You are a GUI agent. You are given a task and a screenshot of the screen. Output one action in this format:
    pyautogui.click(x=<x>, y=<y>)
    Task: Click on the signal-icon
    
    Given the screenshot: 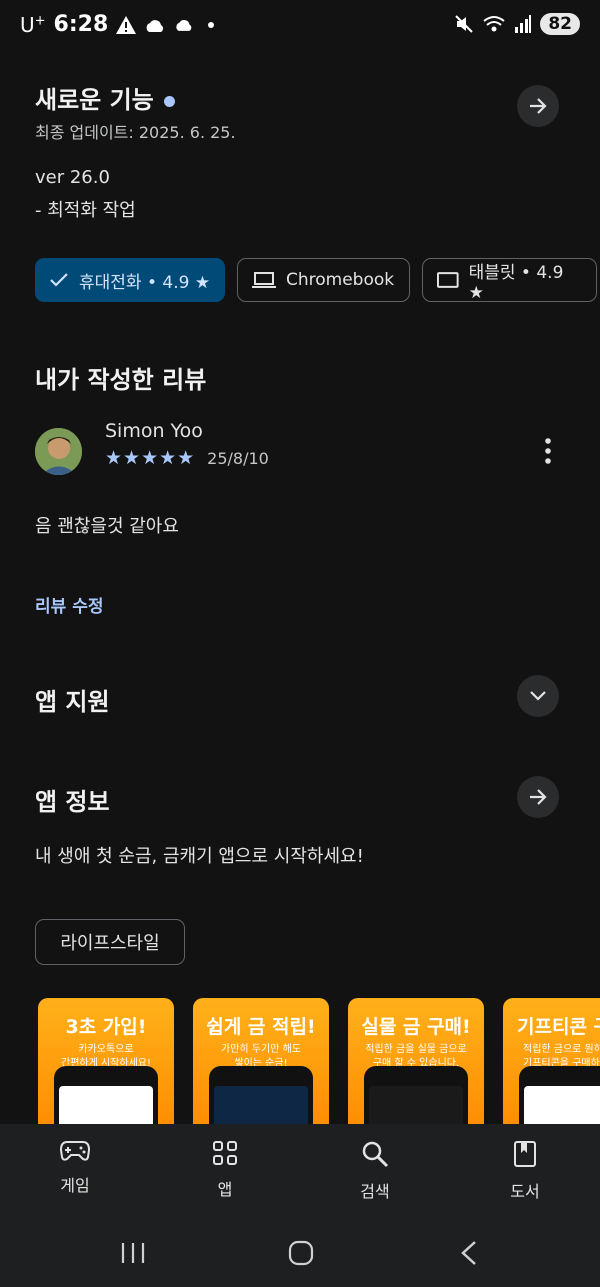 What is the action you would take?
    pyautogui.click(x=523, y=24)
    